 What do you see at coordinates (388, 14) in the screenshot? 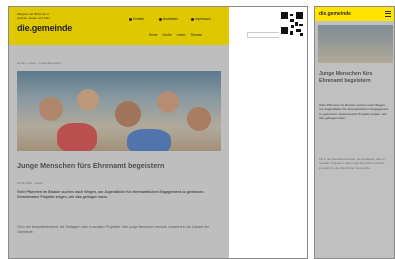
I see `menu-icon` at bounding box center [388, 14].